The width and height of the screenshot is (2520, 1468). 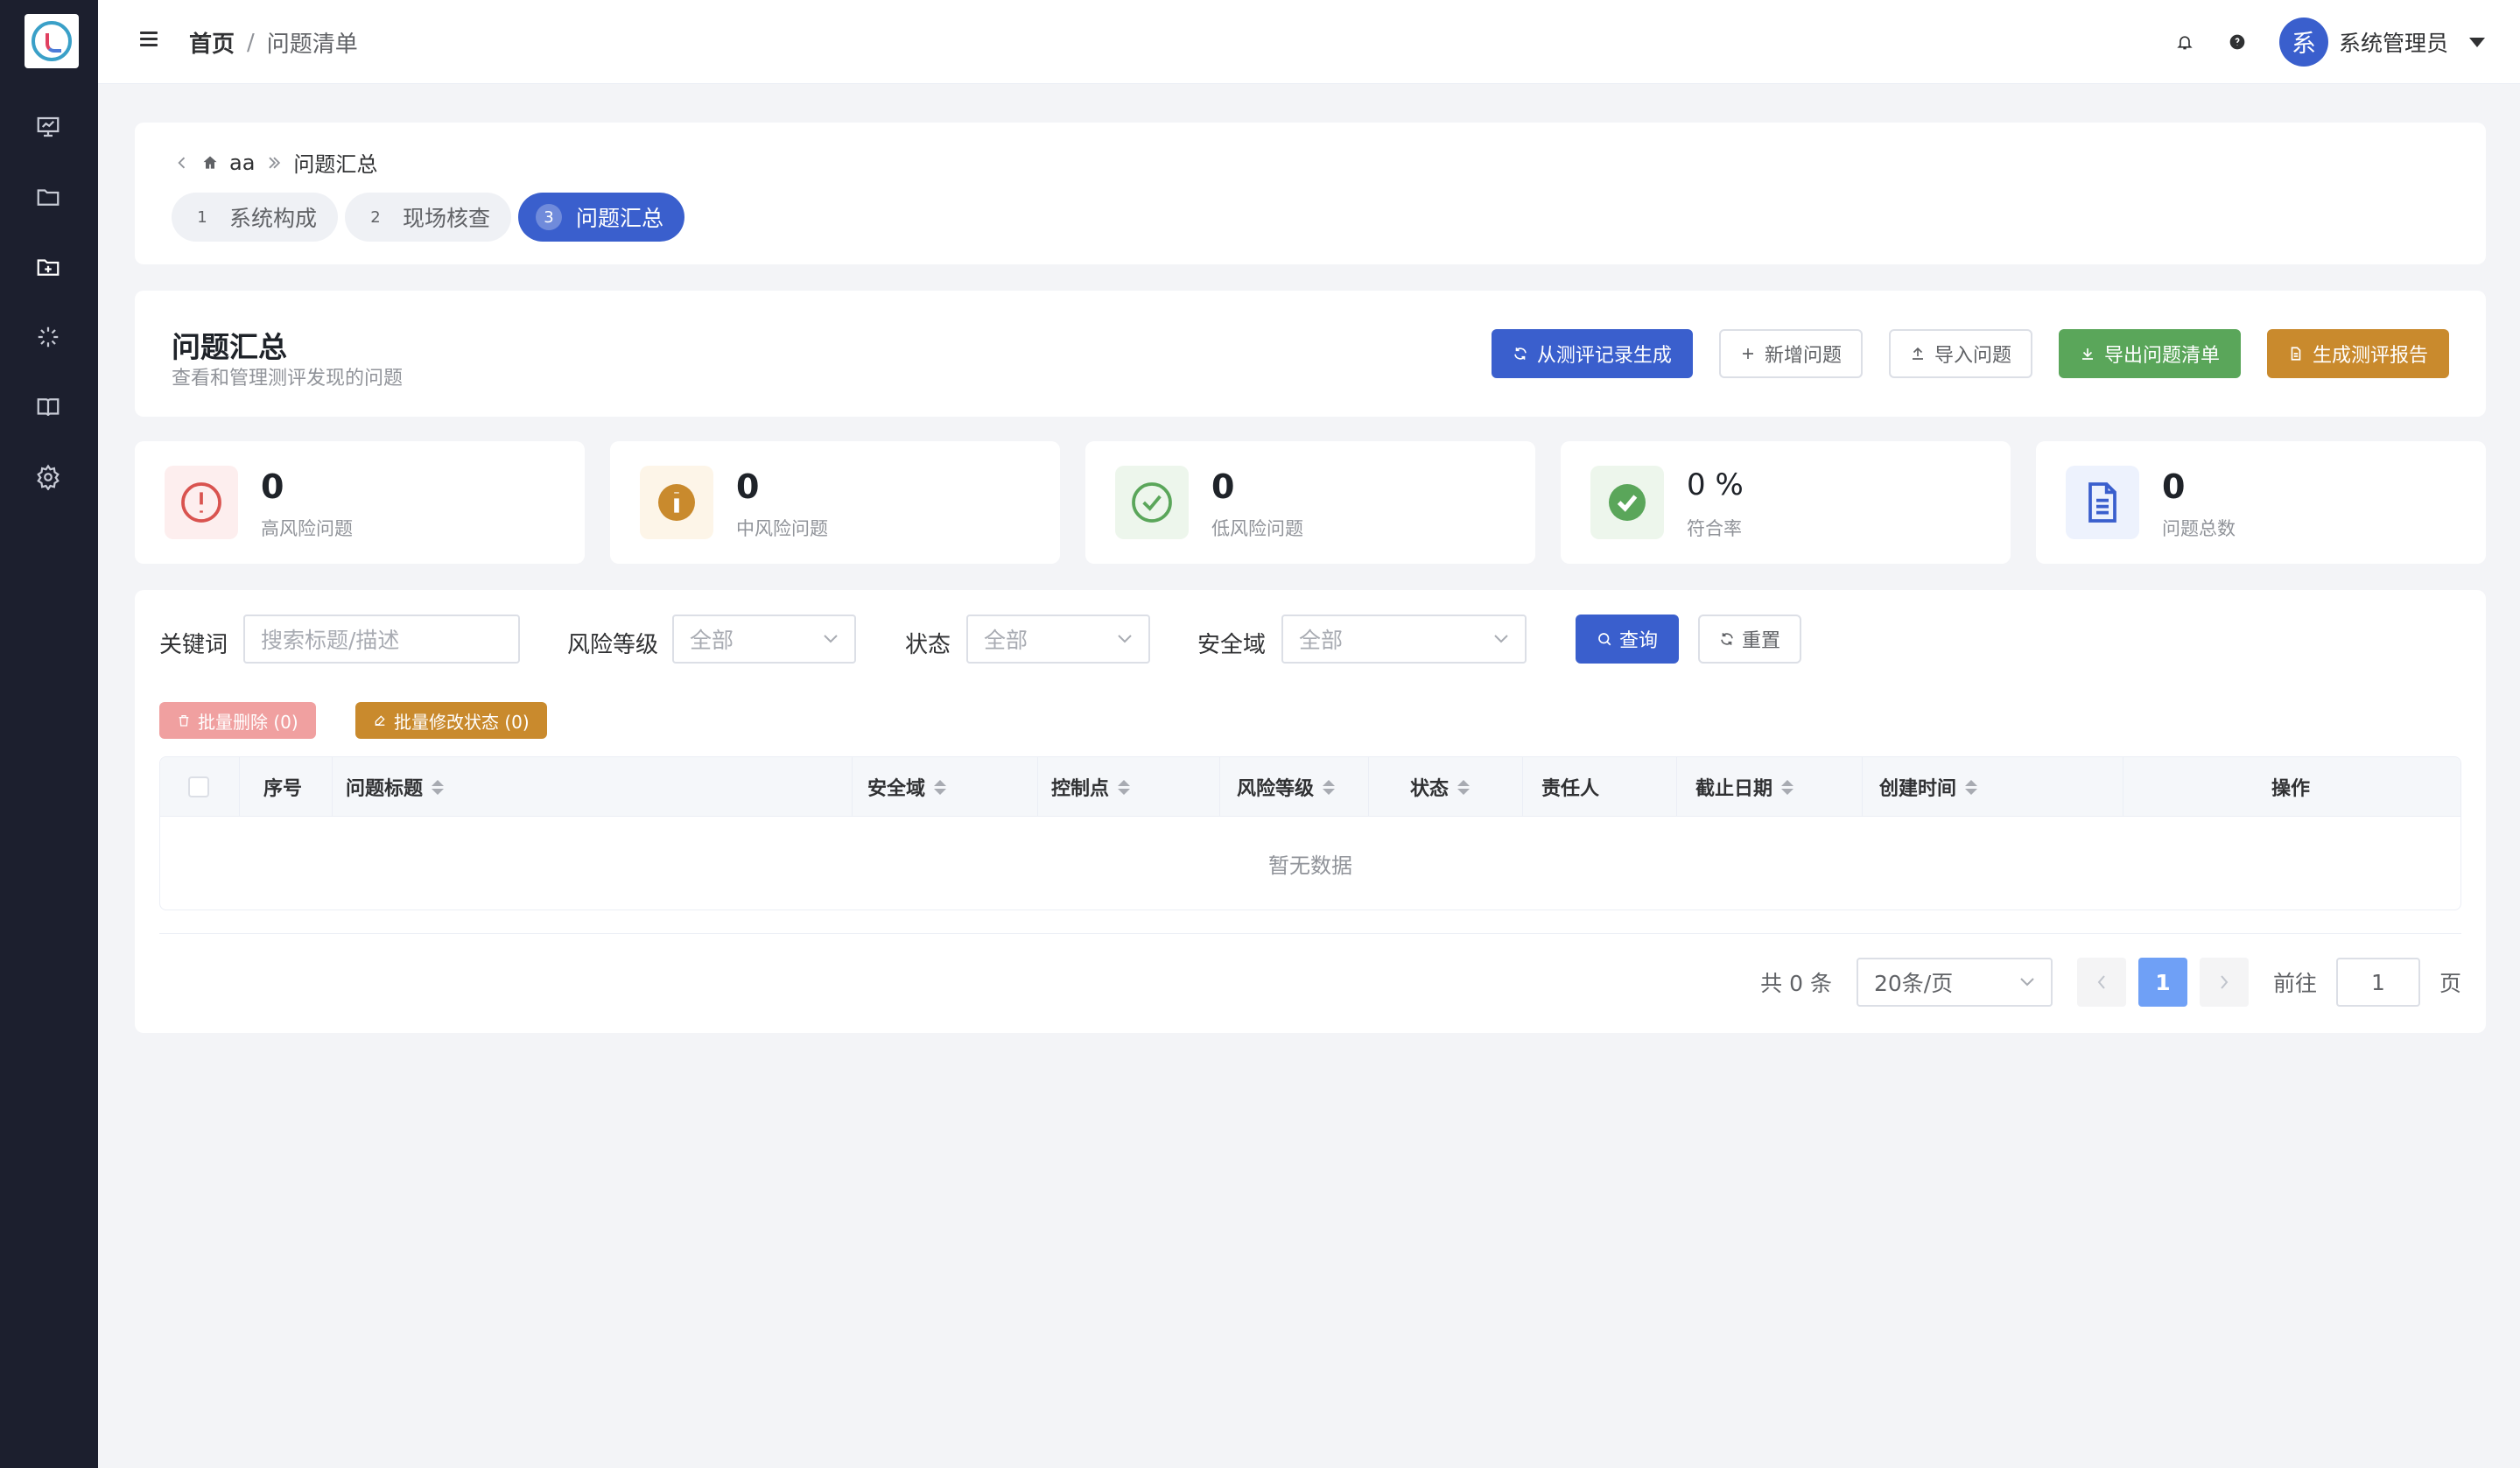 I want to click on next-page-button, so click(x=2224, y=982).